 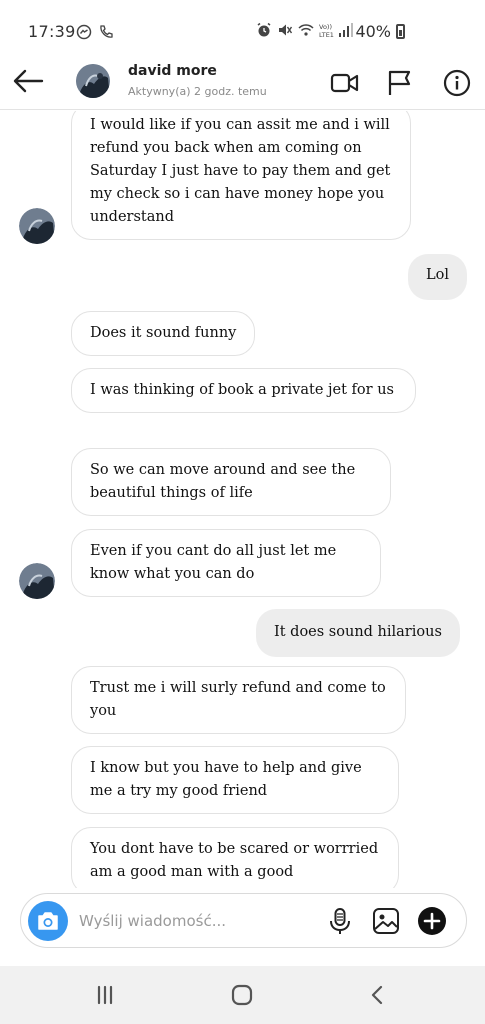 I want to click on report-flag-button, so click(x=400, y=83).